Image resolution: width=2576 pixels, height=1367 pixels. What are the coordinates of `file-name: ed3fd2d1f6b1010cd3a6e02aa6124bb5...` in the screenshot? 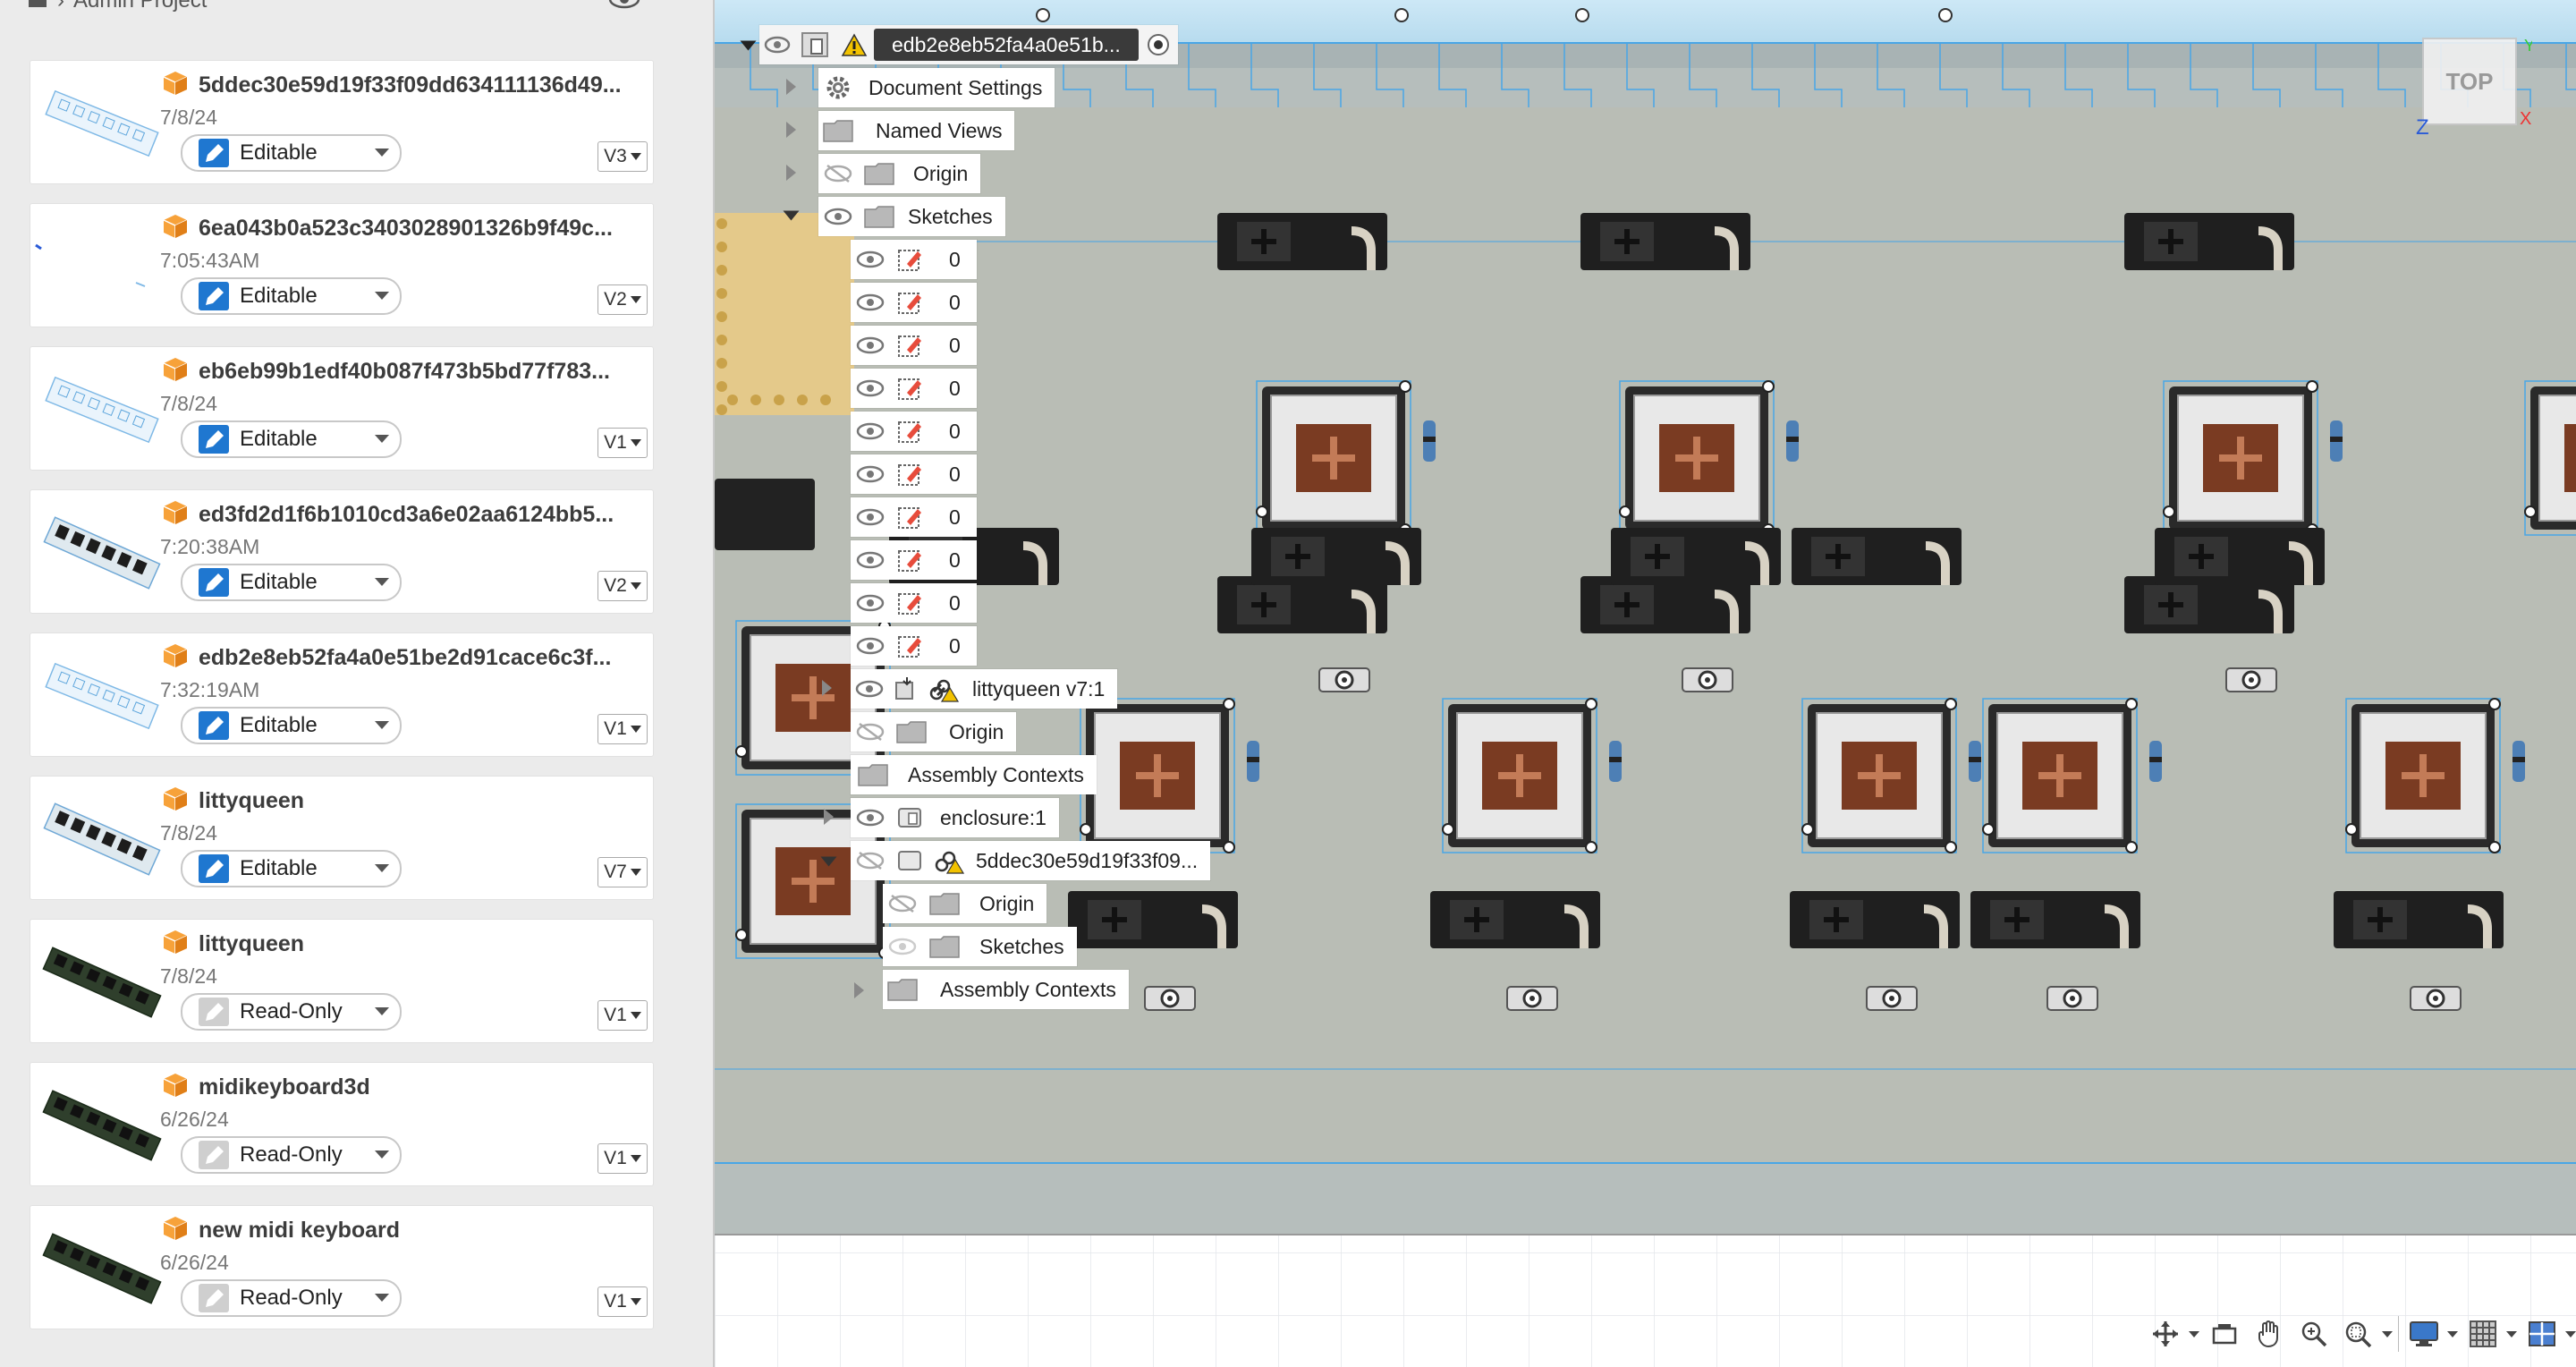 It's located at (422, 515).